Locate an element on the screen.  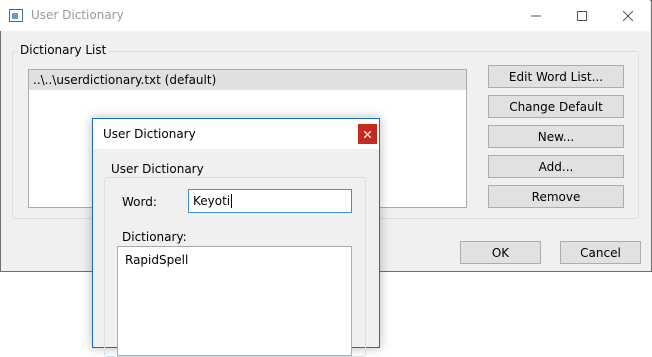
remove-button: Remove is located at coordinates (556, 196).